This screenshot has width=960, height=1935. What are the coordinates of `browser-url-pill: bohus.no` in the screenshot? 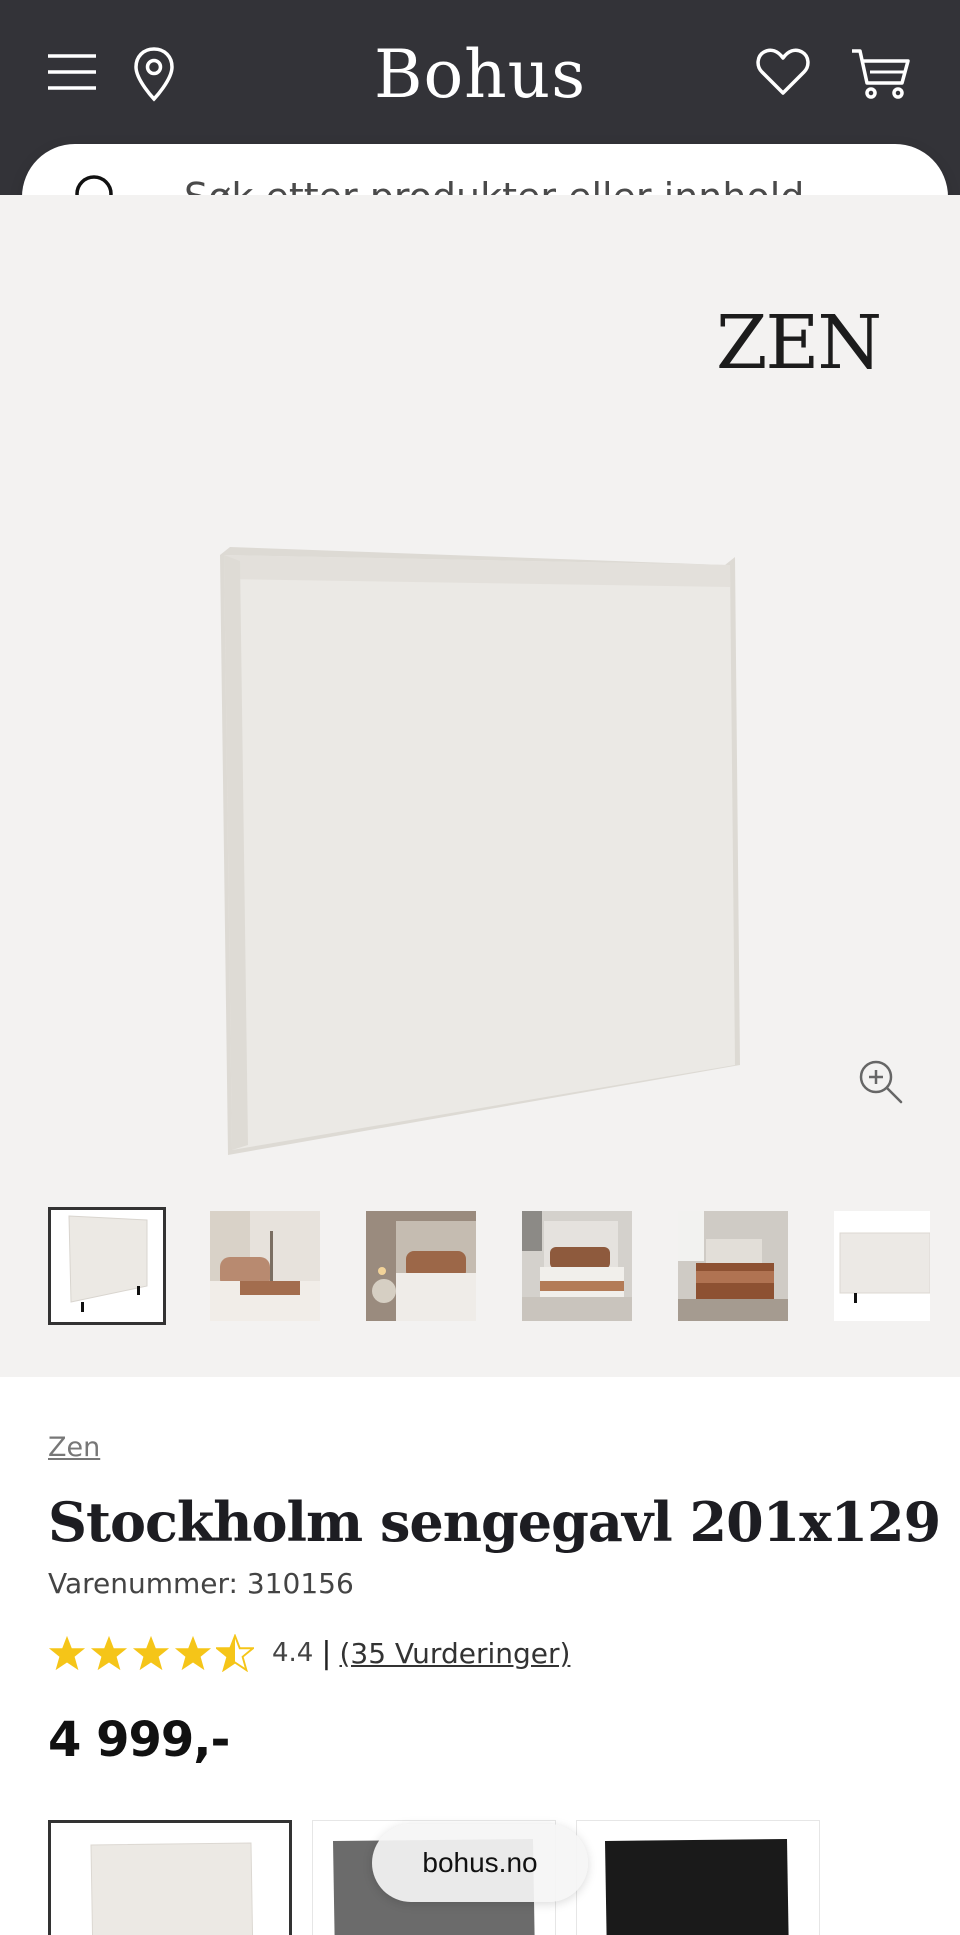 It's located at (480, 1863).